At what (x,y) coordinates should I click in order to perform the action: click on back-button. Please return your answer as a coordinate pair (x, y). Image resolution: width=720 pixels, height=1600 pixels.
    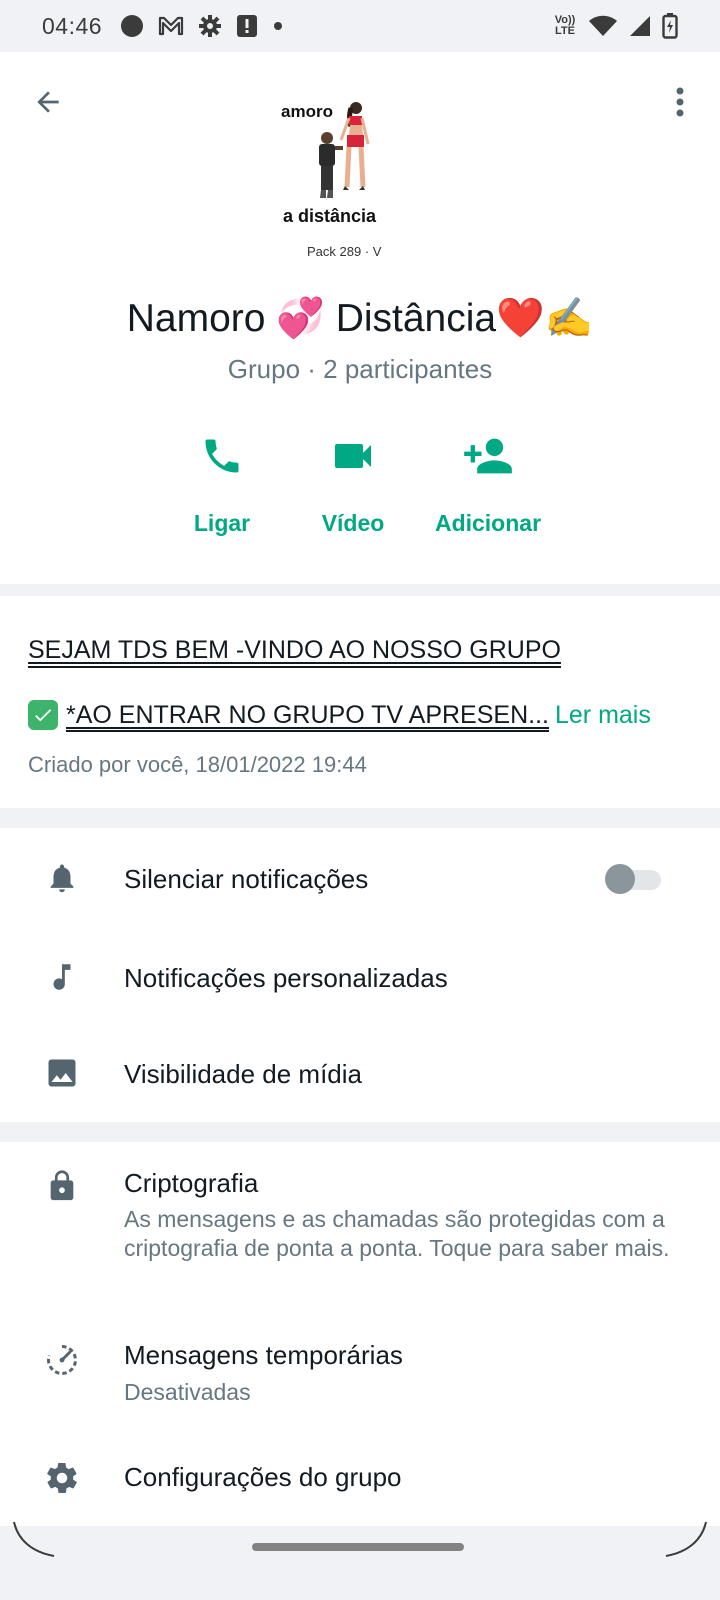
    Looking at the image, I should click on (48, 102).